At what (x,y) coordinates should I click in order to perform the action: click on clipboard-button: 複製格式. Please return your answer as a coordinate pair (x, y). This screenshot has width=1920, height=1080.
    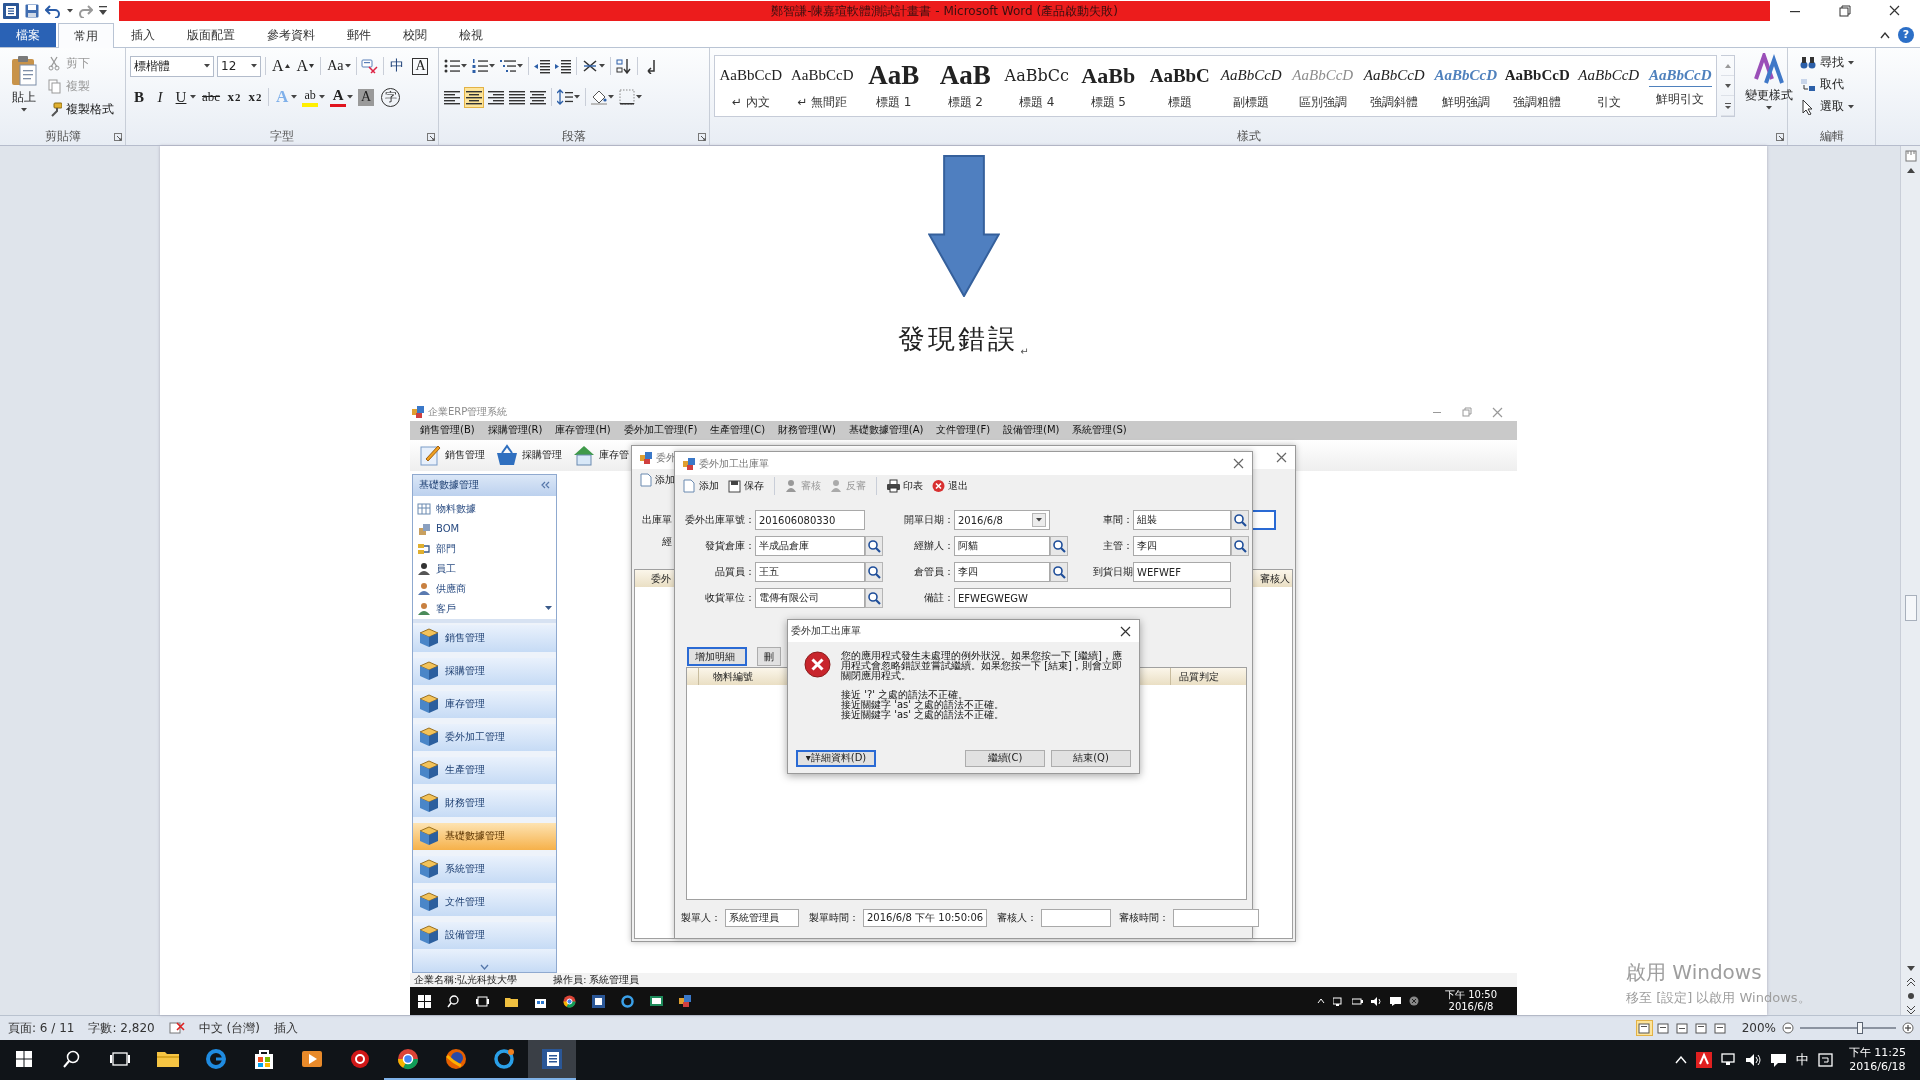
    Looking at the image, I should click on (81, 109).